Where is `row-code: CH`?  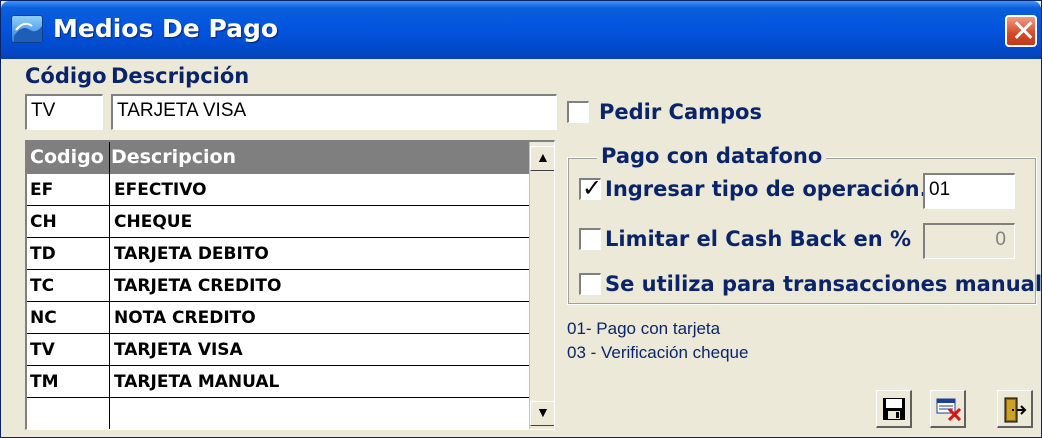
row-code: CH is located at coordinates (43, 222).